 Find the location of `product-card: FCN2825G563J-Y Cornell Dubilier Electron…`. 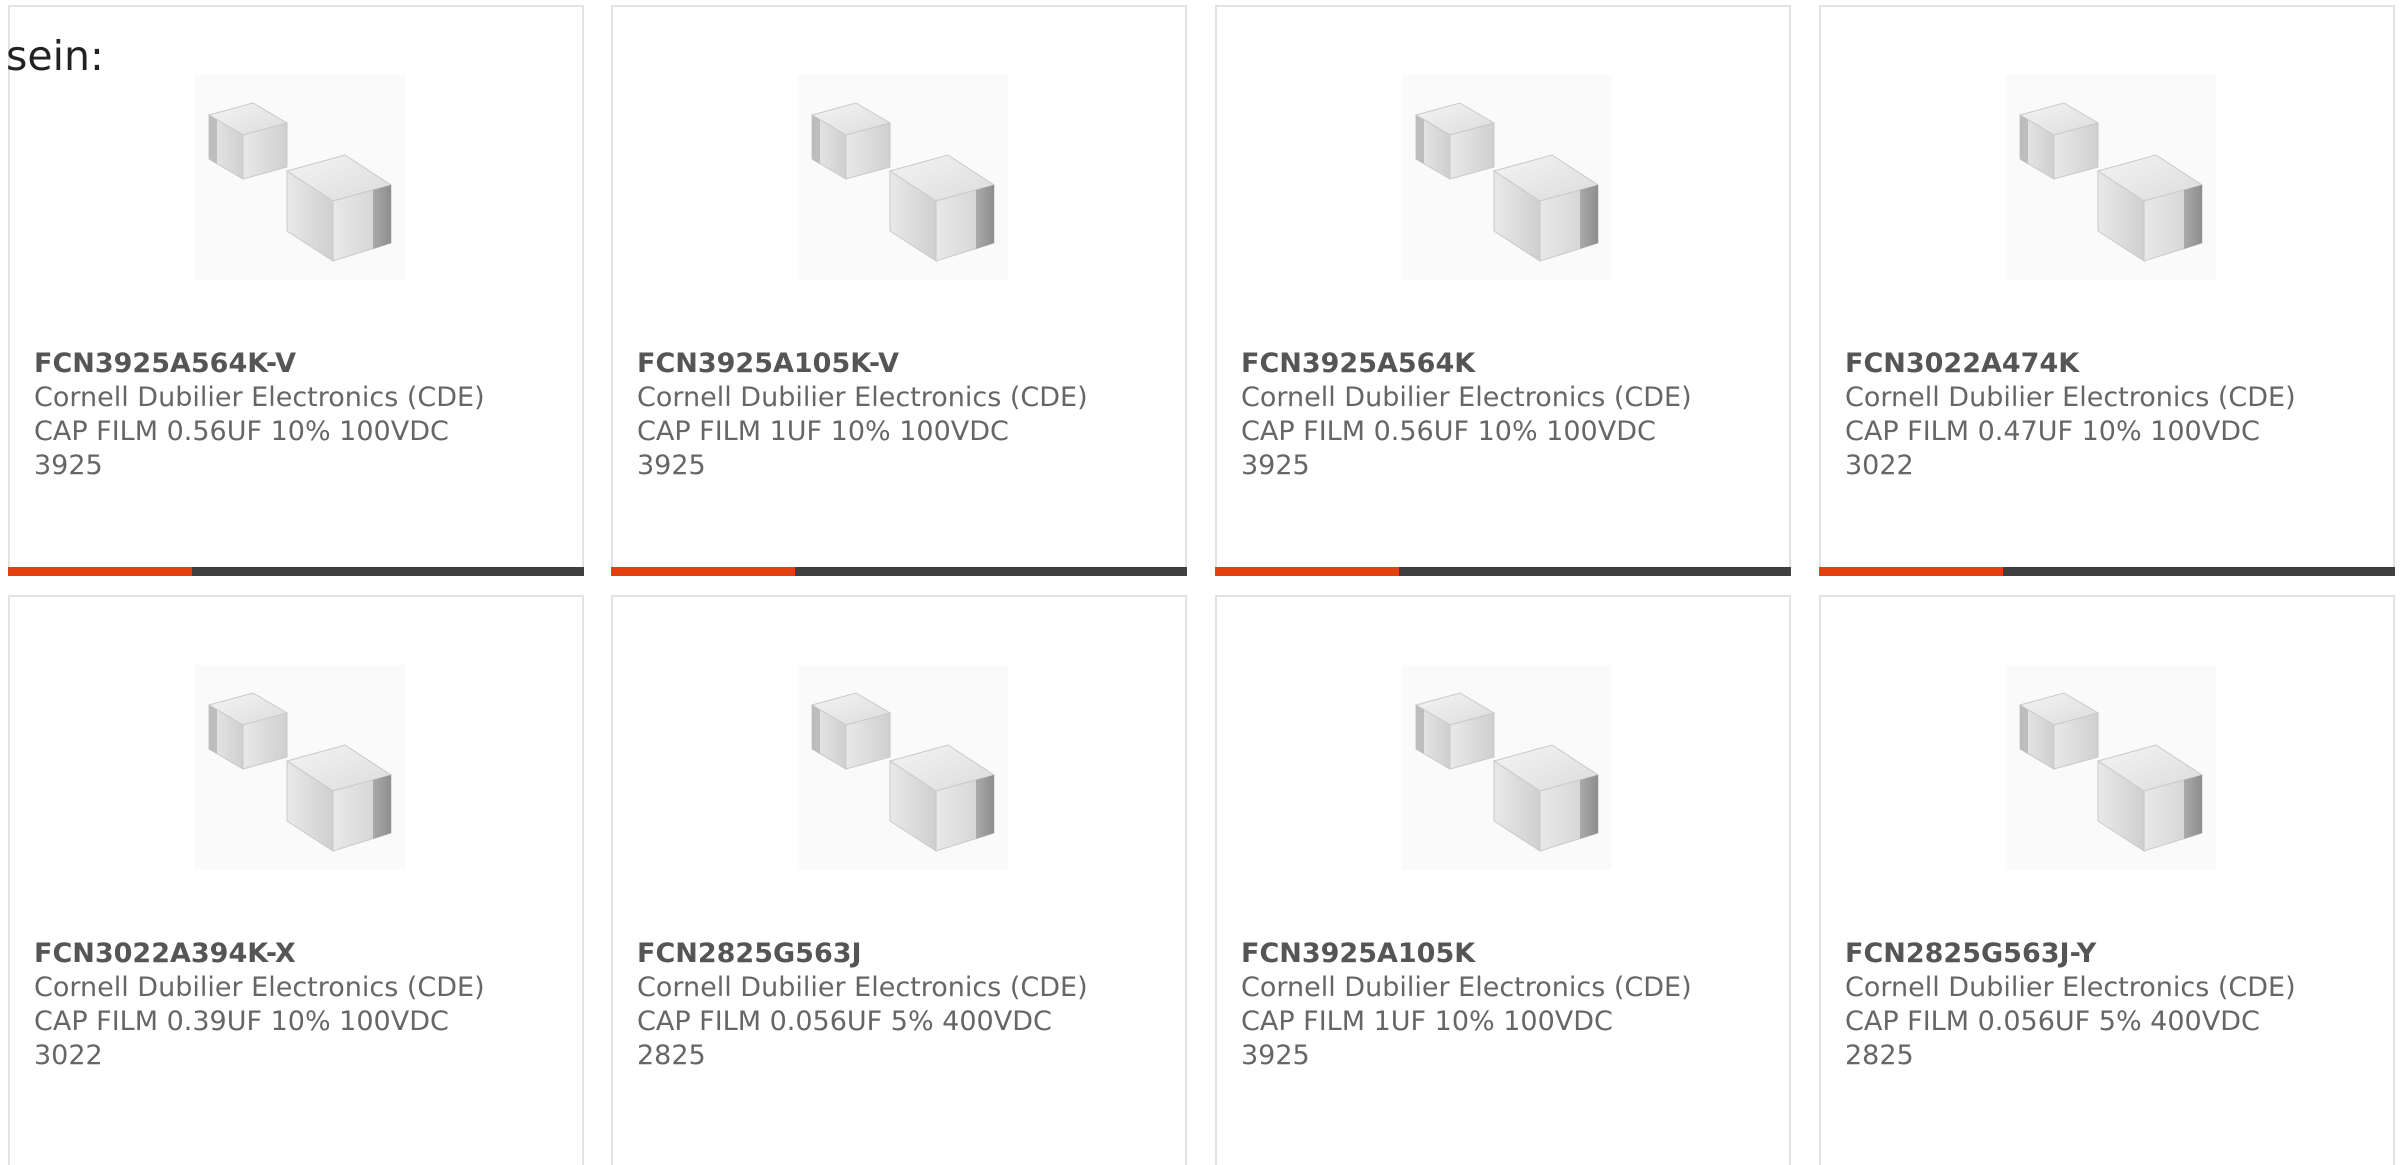

product-card: FCN2825G563J-Y Cornell Dubilier Electron… is located at coordinates (2107, 880).